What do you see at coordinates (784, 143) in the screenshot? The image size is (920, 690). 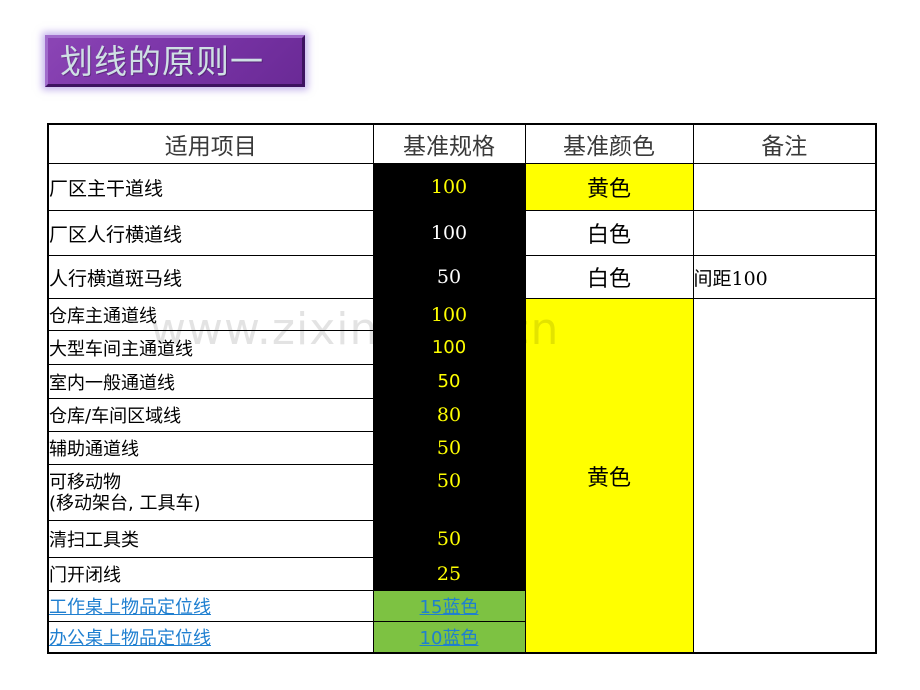 I see `column-header-note: 备注` at bounding box center [784, 143].